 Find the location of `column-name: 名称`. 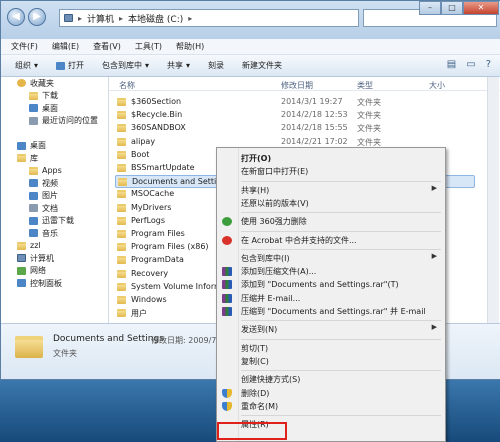

column-name: 名称 is located at coordinates (127, 85).